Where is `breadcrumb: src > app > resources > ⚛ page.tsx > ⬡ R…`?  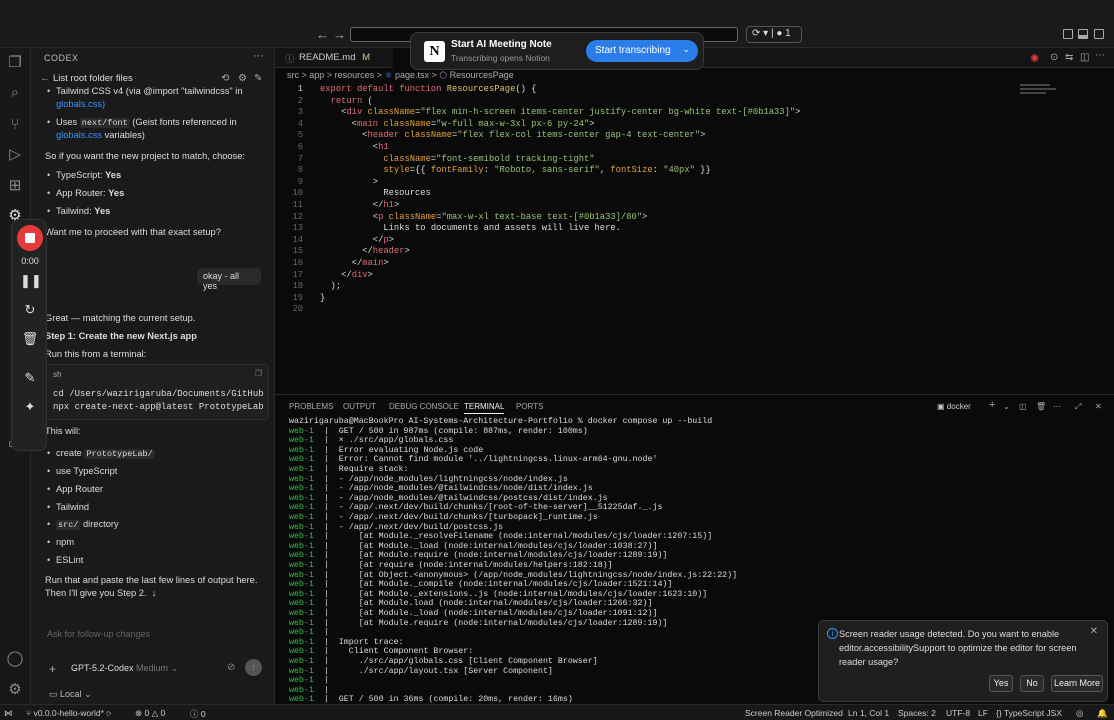 breadcrumb: src > app > resources > ⚛ page.tsx > ⬡ R… is located at coordinates (400, 75).